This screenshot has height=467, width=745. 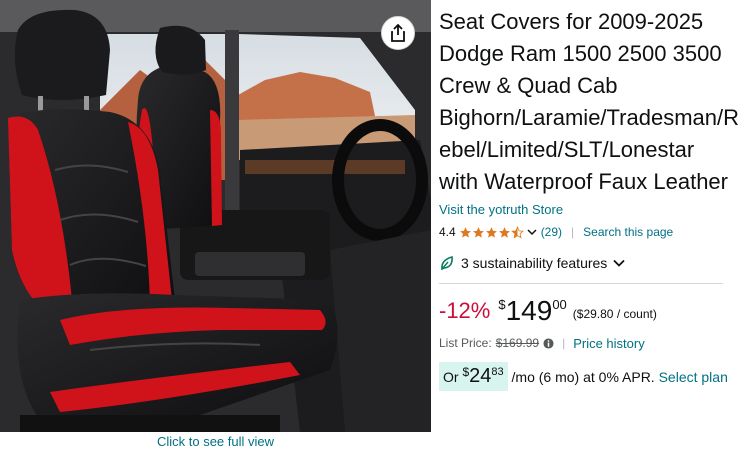 I want to click on rating-value: 4.4, so click(x=447, y=232).